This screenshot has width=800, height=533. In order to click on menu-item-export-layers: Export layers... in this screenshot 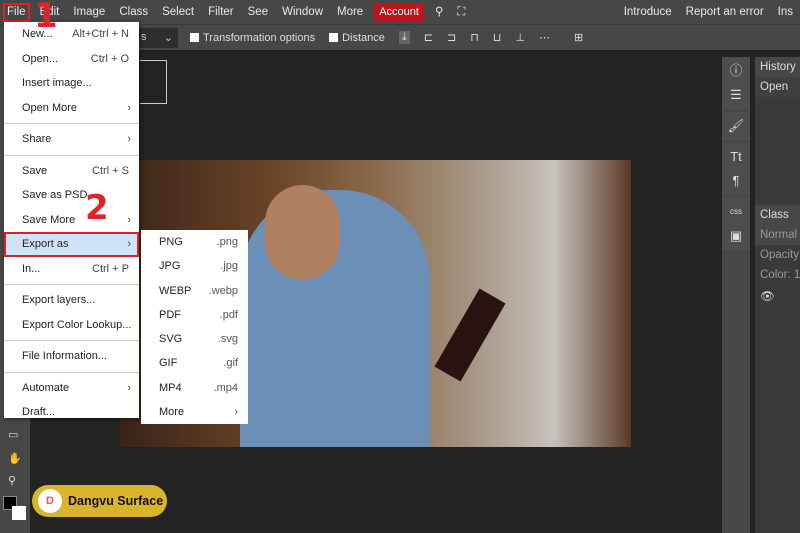, I will do `click(71, 300)`.